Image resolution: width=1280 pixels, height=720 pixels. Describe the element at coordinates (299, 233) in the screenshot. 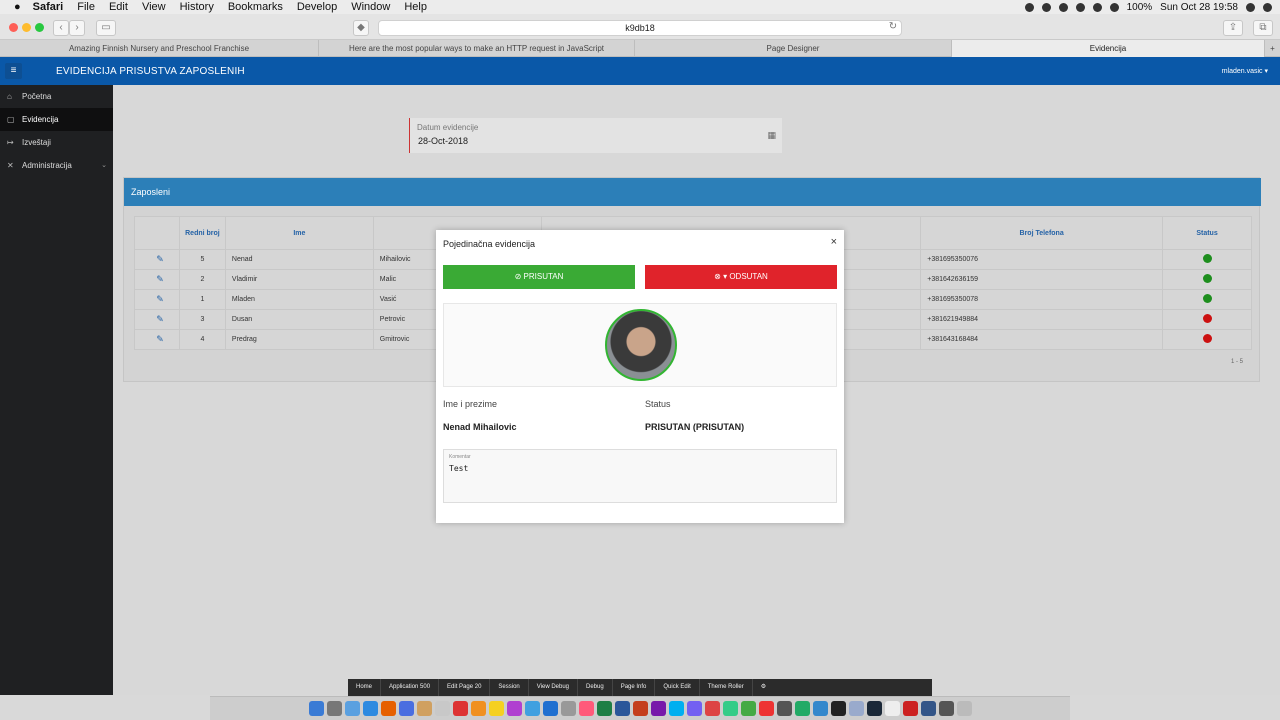

I see `column-header-ime: Ime` at that location.